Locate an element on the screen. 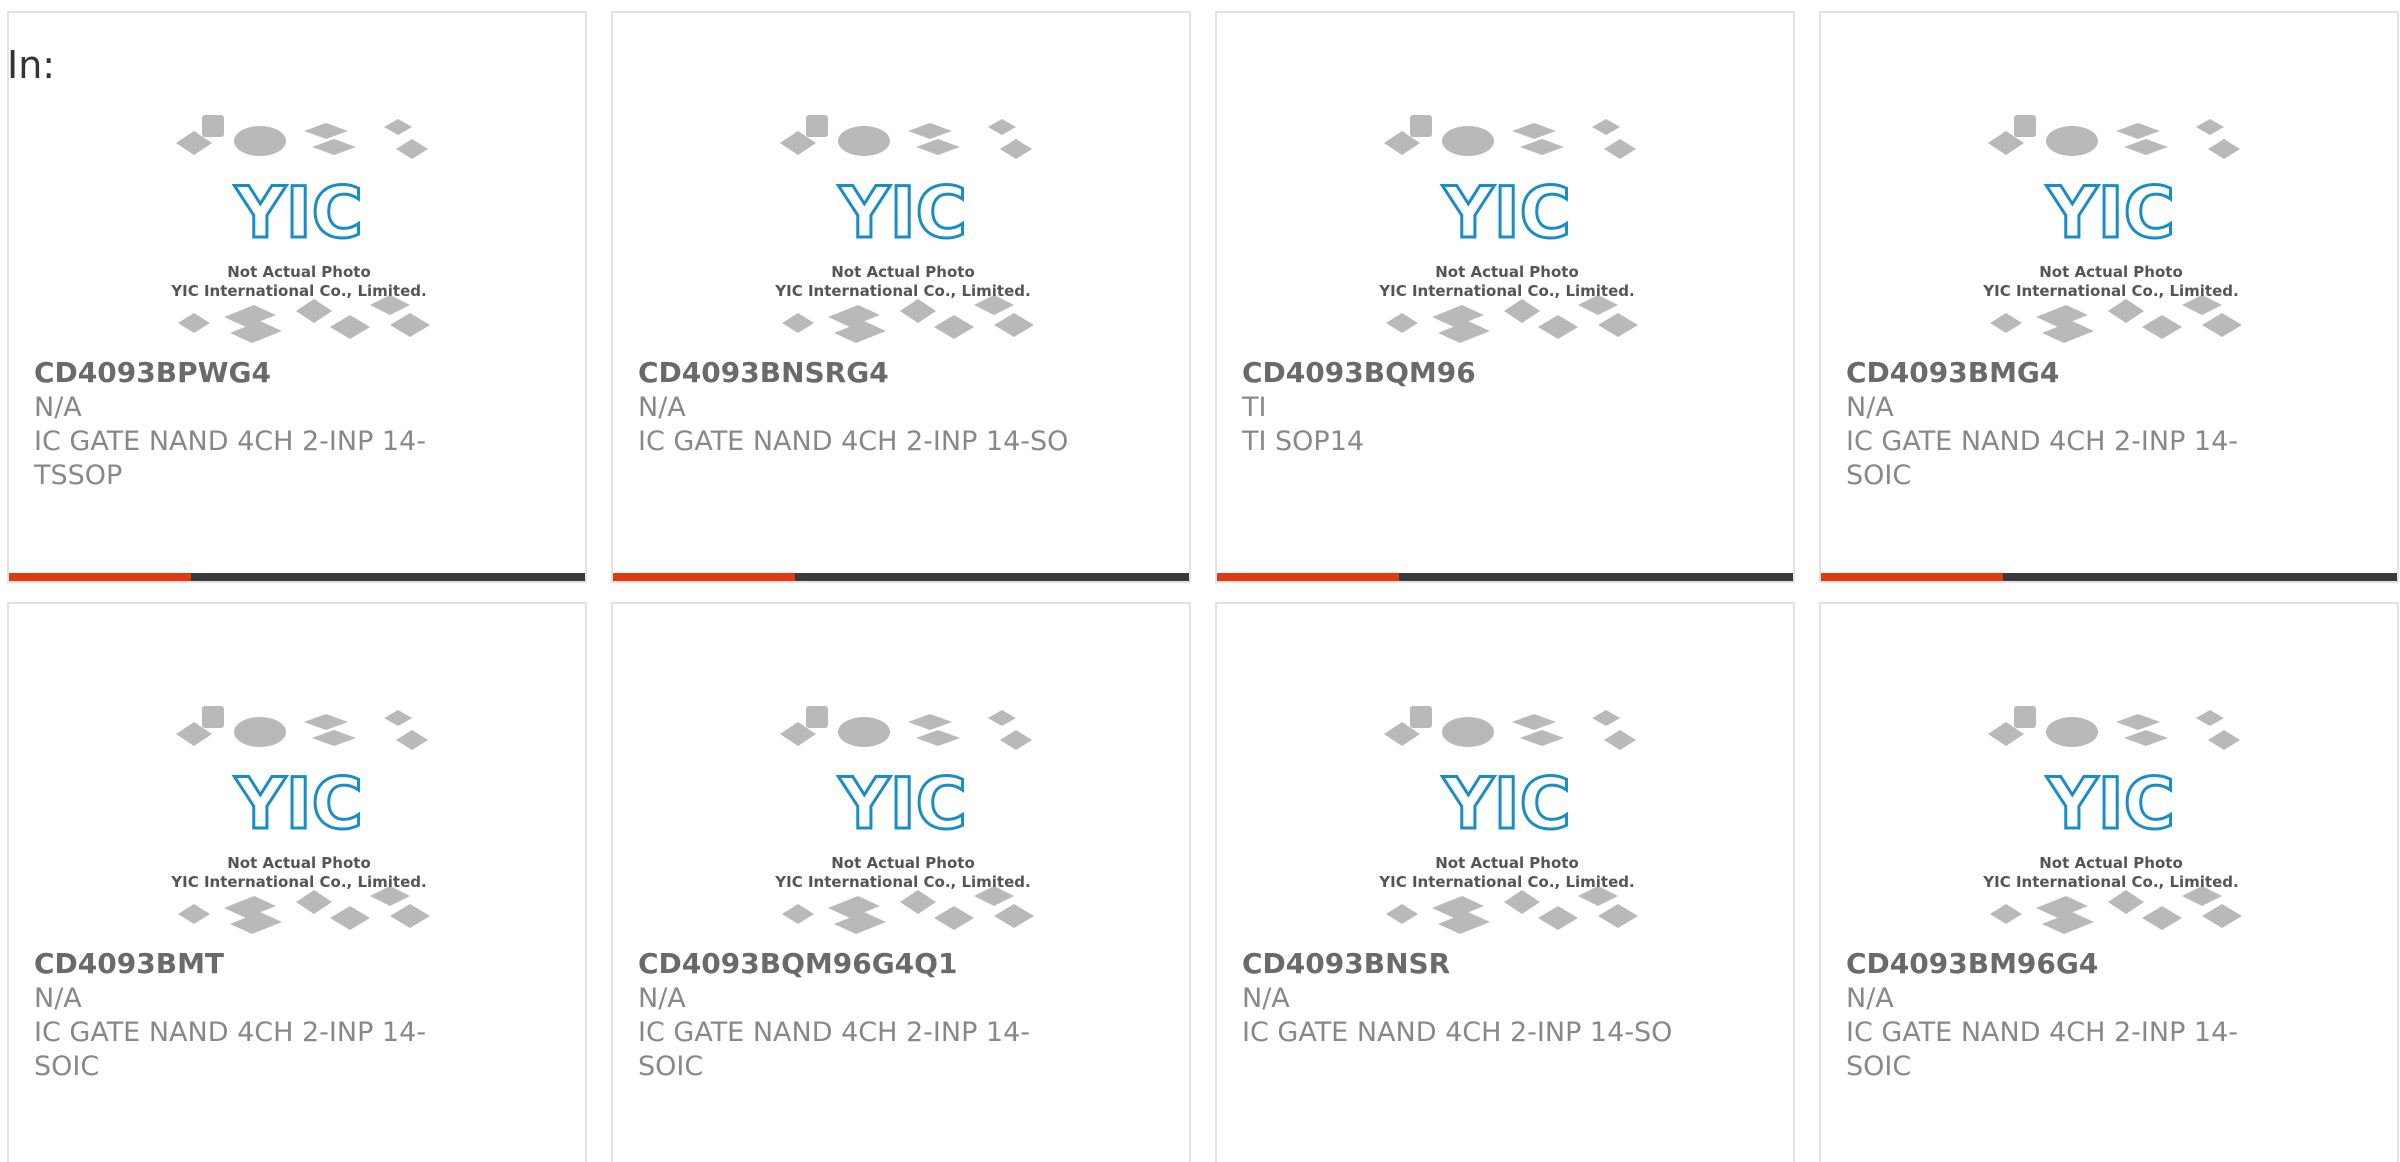 Image resolution: width=2400 pixels, height=1162 pixels. part-number-link: CD4093BMG4 is located at coordinates (1952, 372).